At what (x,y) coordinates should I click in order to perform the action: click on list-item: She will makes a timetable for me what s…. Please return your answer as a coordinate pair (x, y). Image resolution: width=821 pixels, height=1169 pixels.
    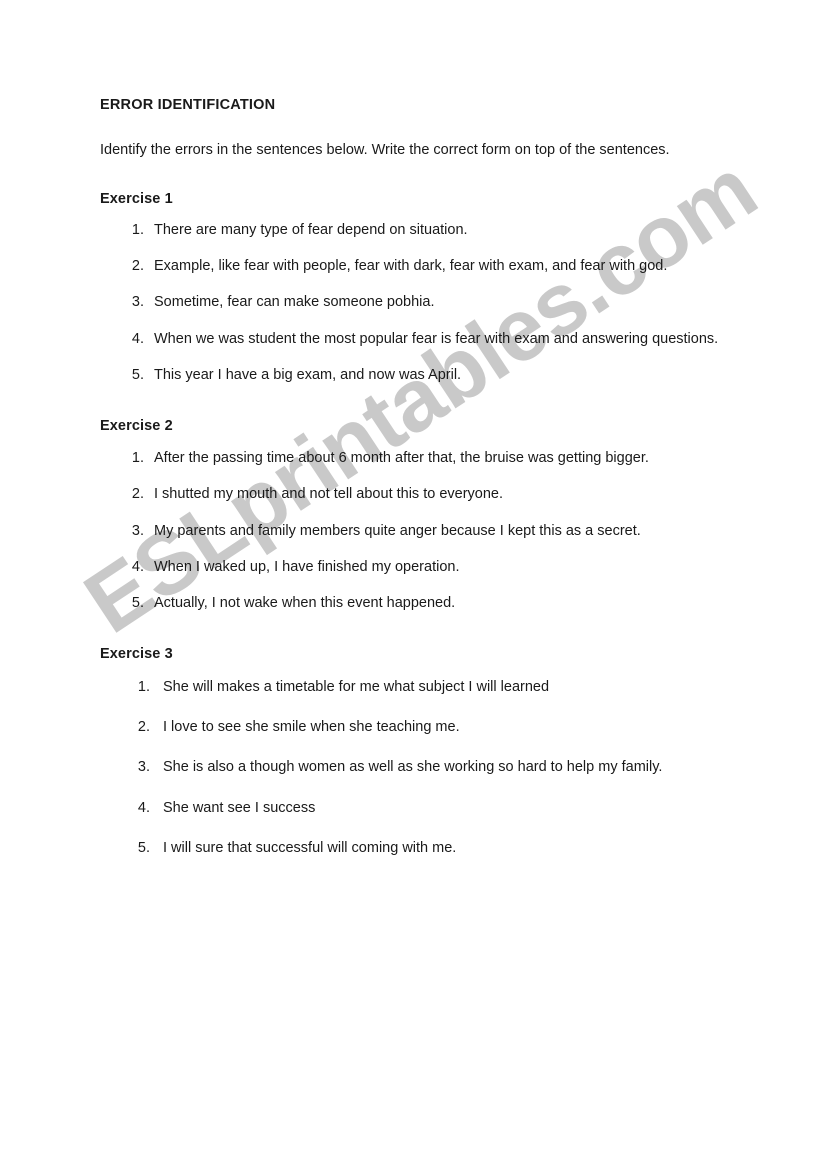
    Looking at the image, I should click on (439, 687).